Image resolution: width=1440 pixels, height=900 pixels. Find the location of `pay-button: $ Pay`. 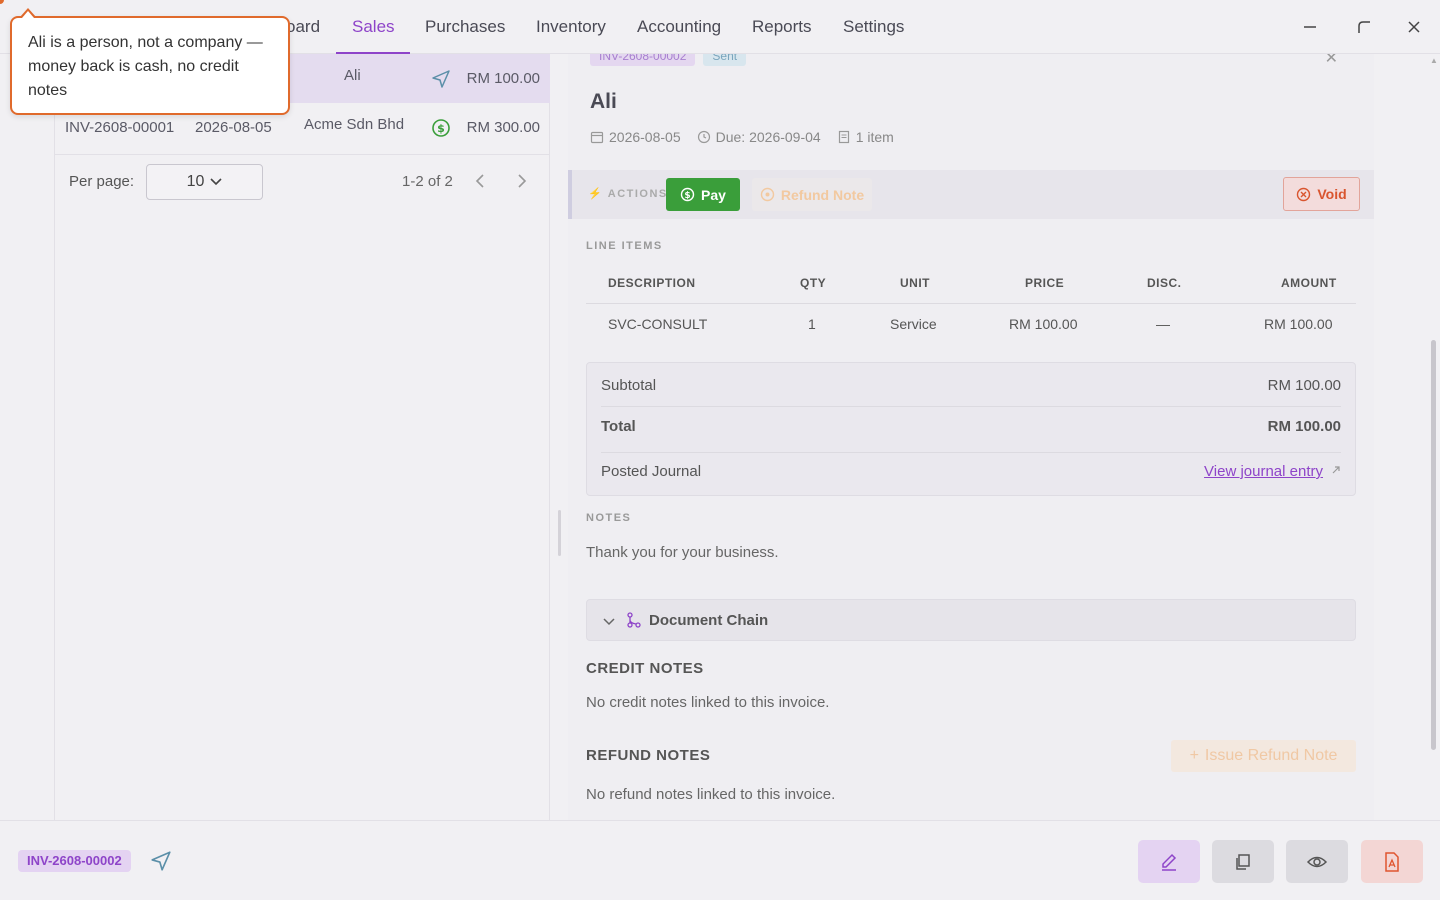

pay-button: $ Pay is located at coordinates (703, 194).